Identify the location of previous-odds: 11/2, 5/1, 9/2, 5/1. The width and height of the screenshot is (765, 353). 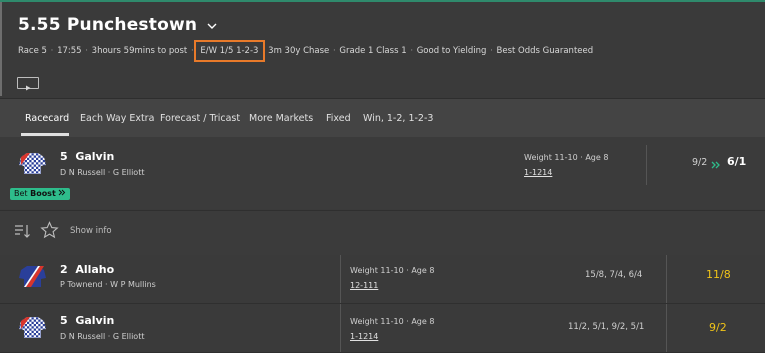
(606, 327).